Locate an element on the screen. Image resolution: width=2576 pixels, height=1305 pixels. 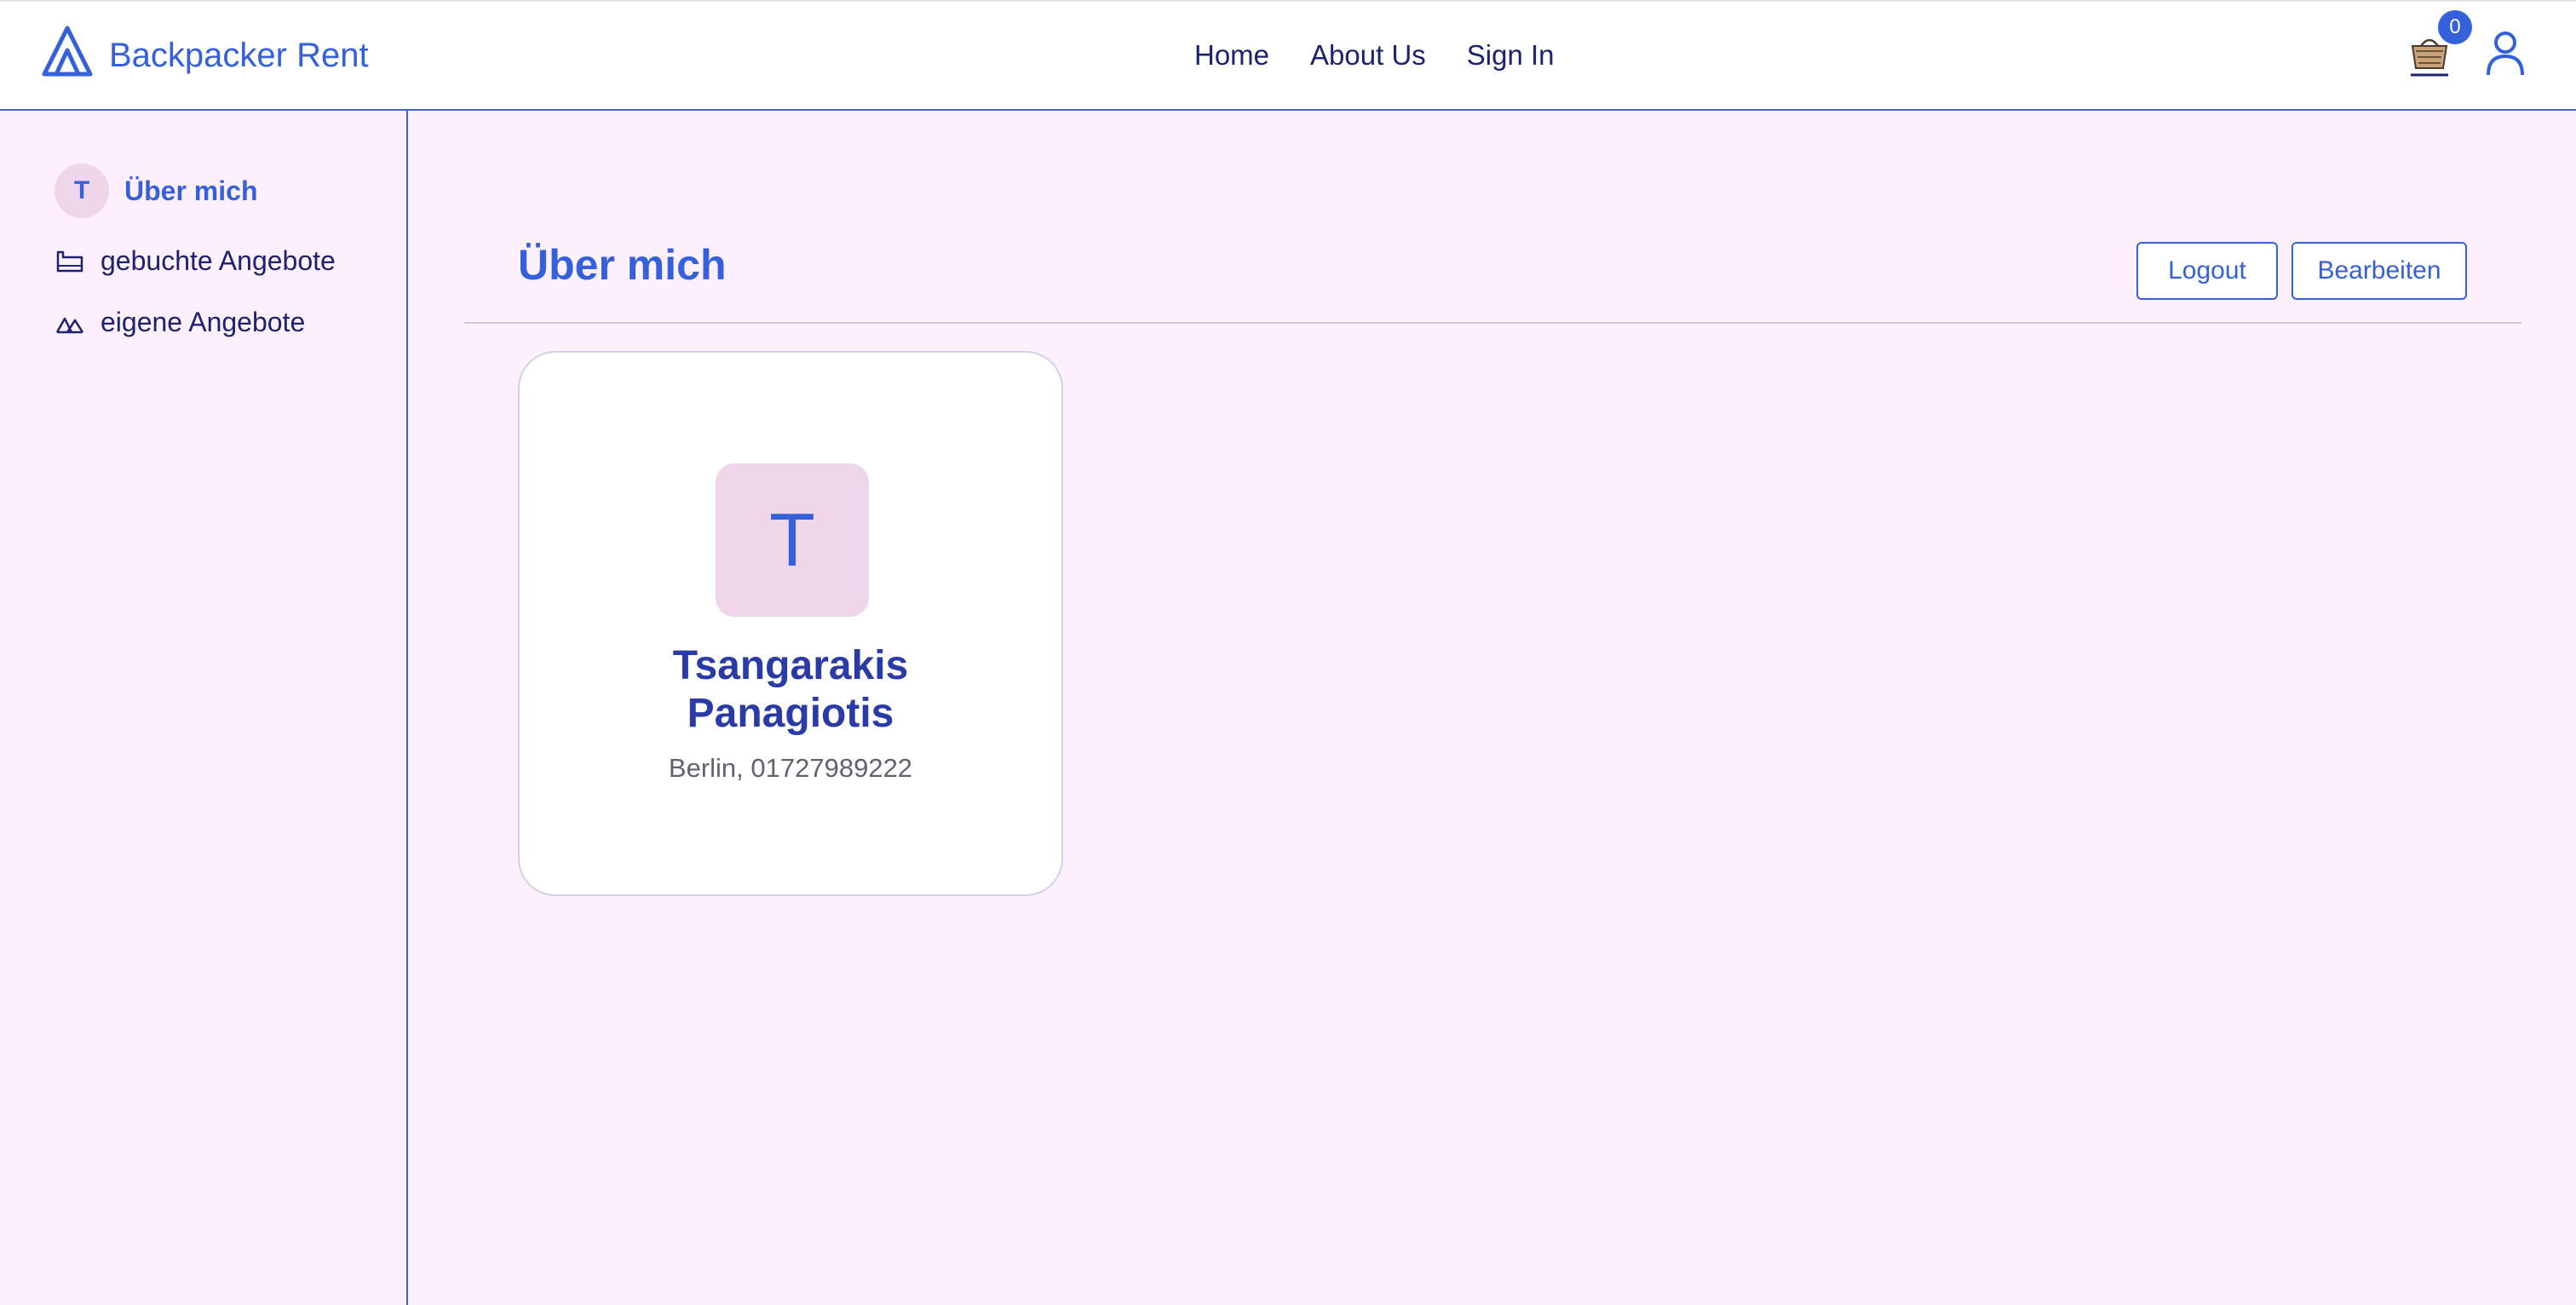
sidebar-item-label: gebuchte Angebote is located at coordinates (218, 260).